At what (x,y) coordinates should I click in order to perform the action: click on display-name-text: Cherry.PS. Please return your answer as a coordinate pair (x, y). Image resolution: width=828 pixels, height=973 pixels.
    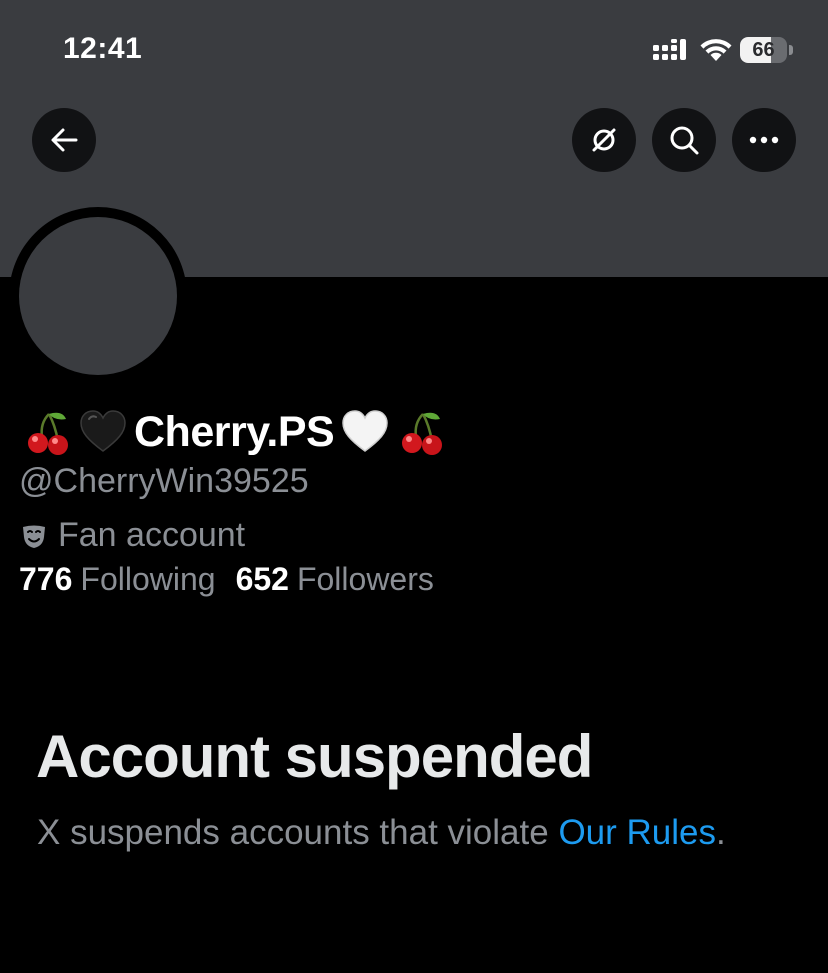
    Looking at the image, I should click on (234, 431).